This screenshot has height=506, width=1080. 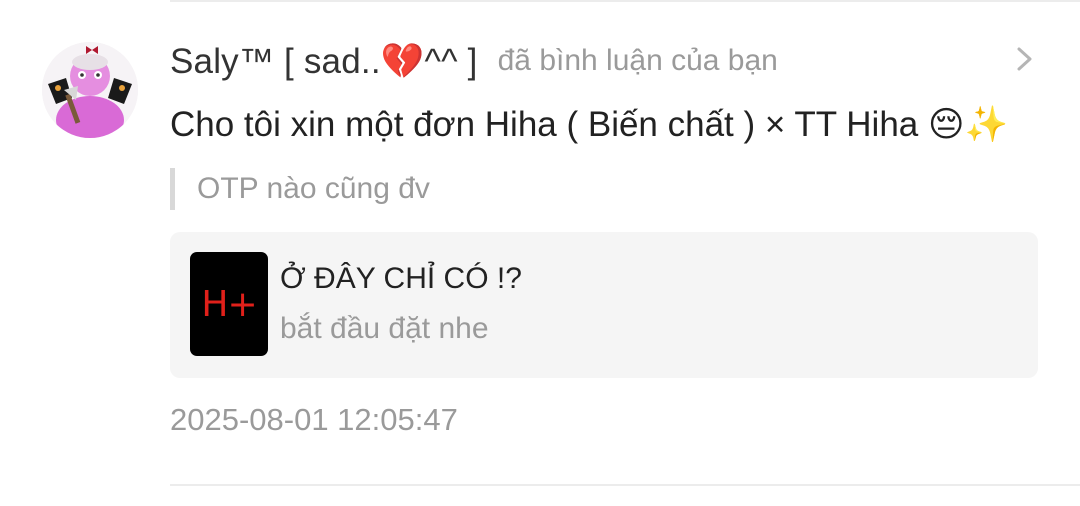 What do you see at coordinates (314, 419) in the screenshot?
I see `timestamp: 2025-08-01 12:05:47` at bounding box center [314, 419].